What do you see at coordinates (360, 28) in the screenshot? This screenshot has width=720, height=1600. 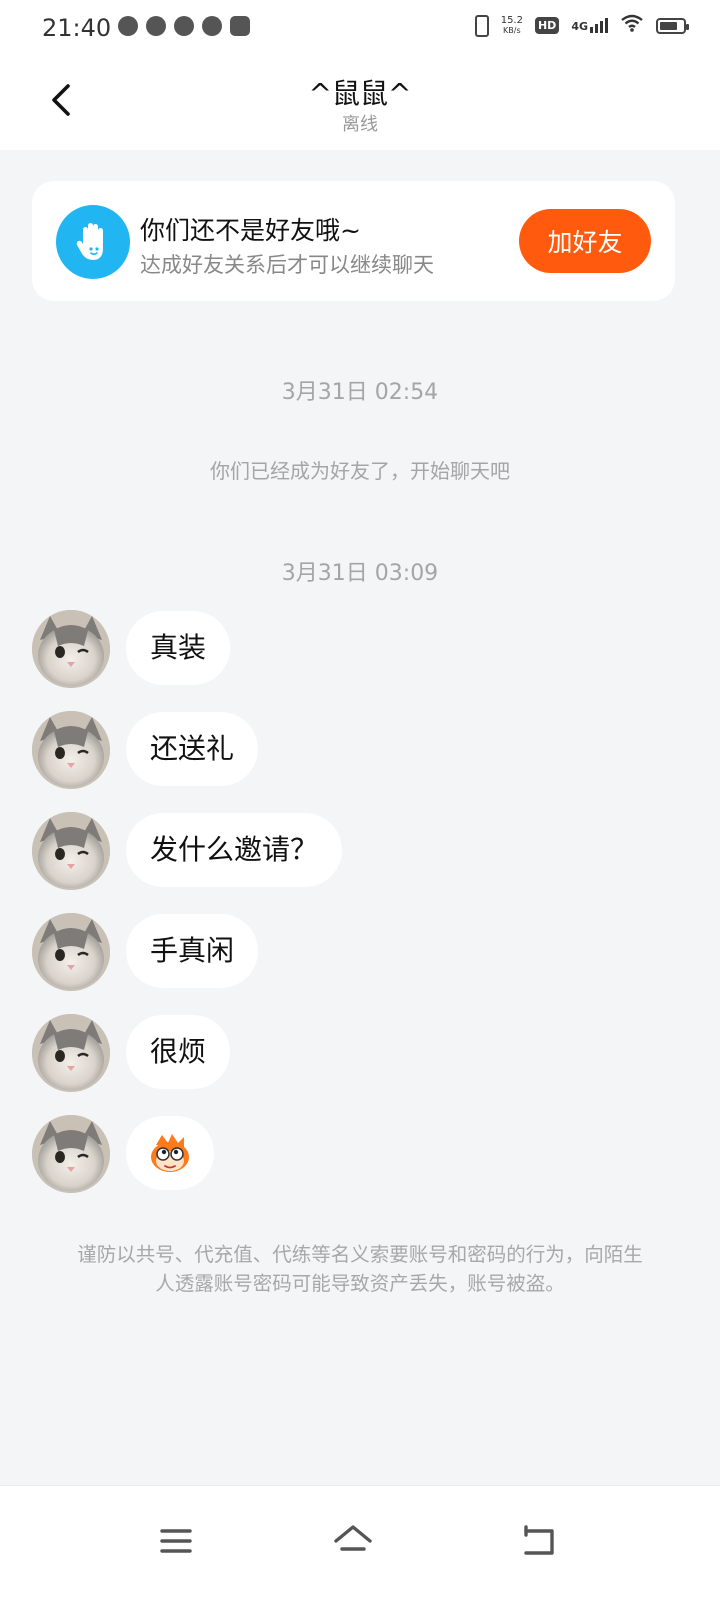 I see `status-bar: 21:40 15.2 KB/s HD 4G` at bounding box center [360, 28].